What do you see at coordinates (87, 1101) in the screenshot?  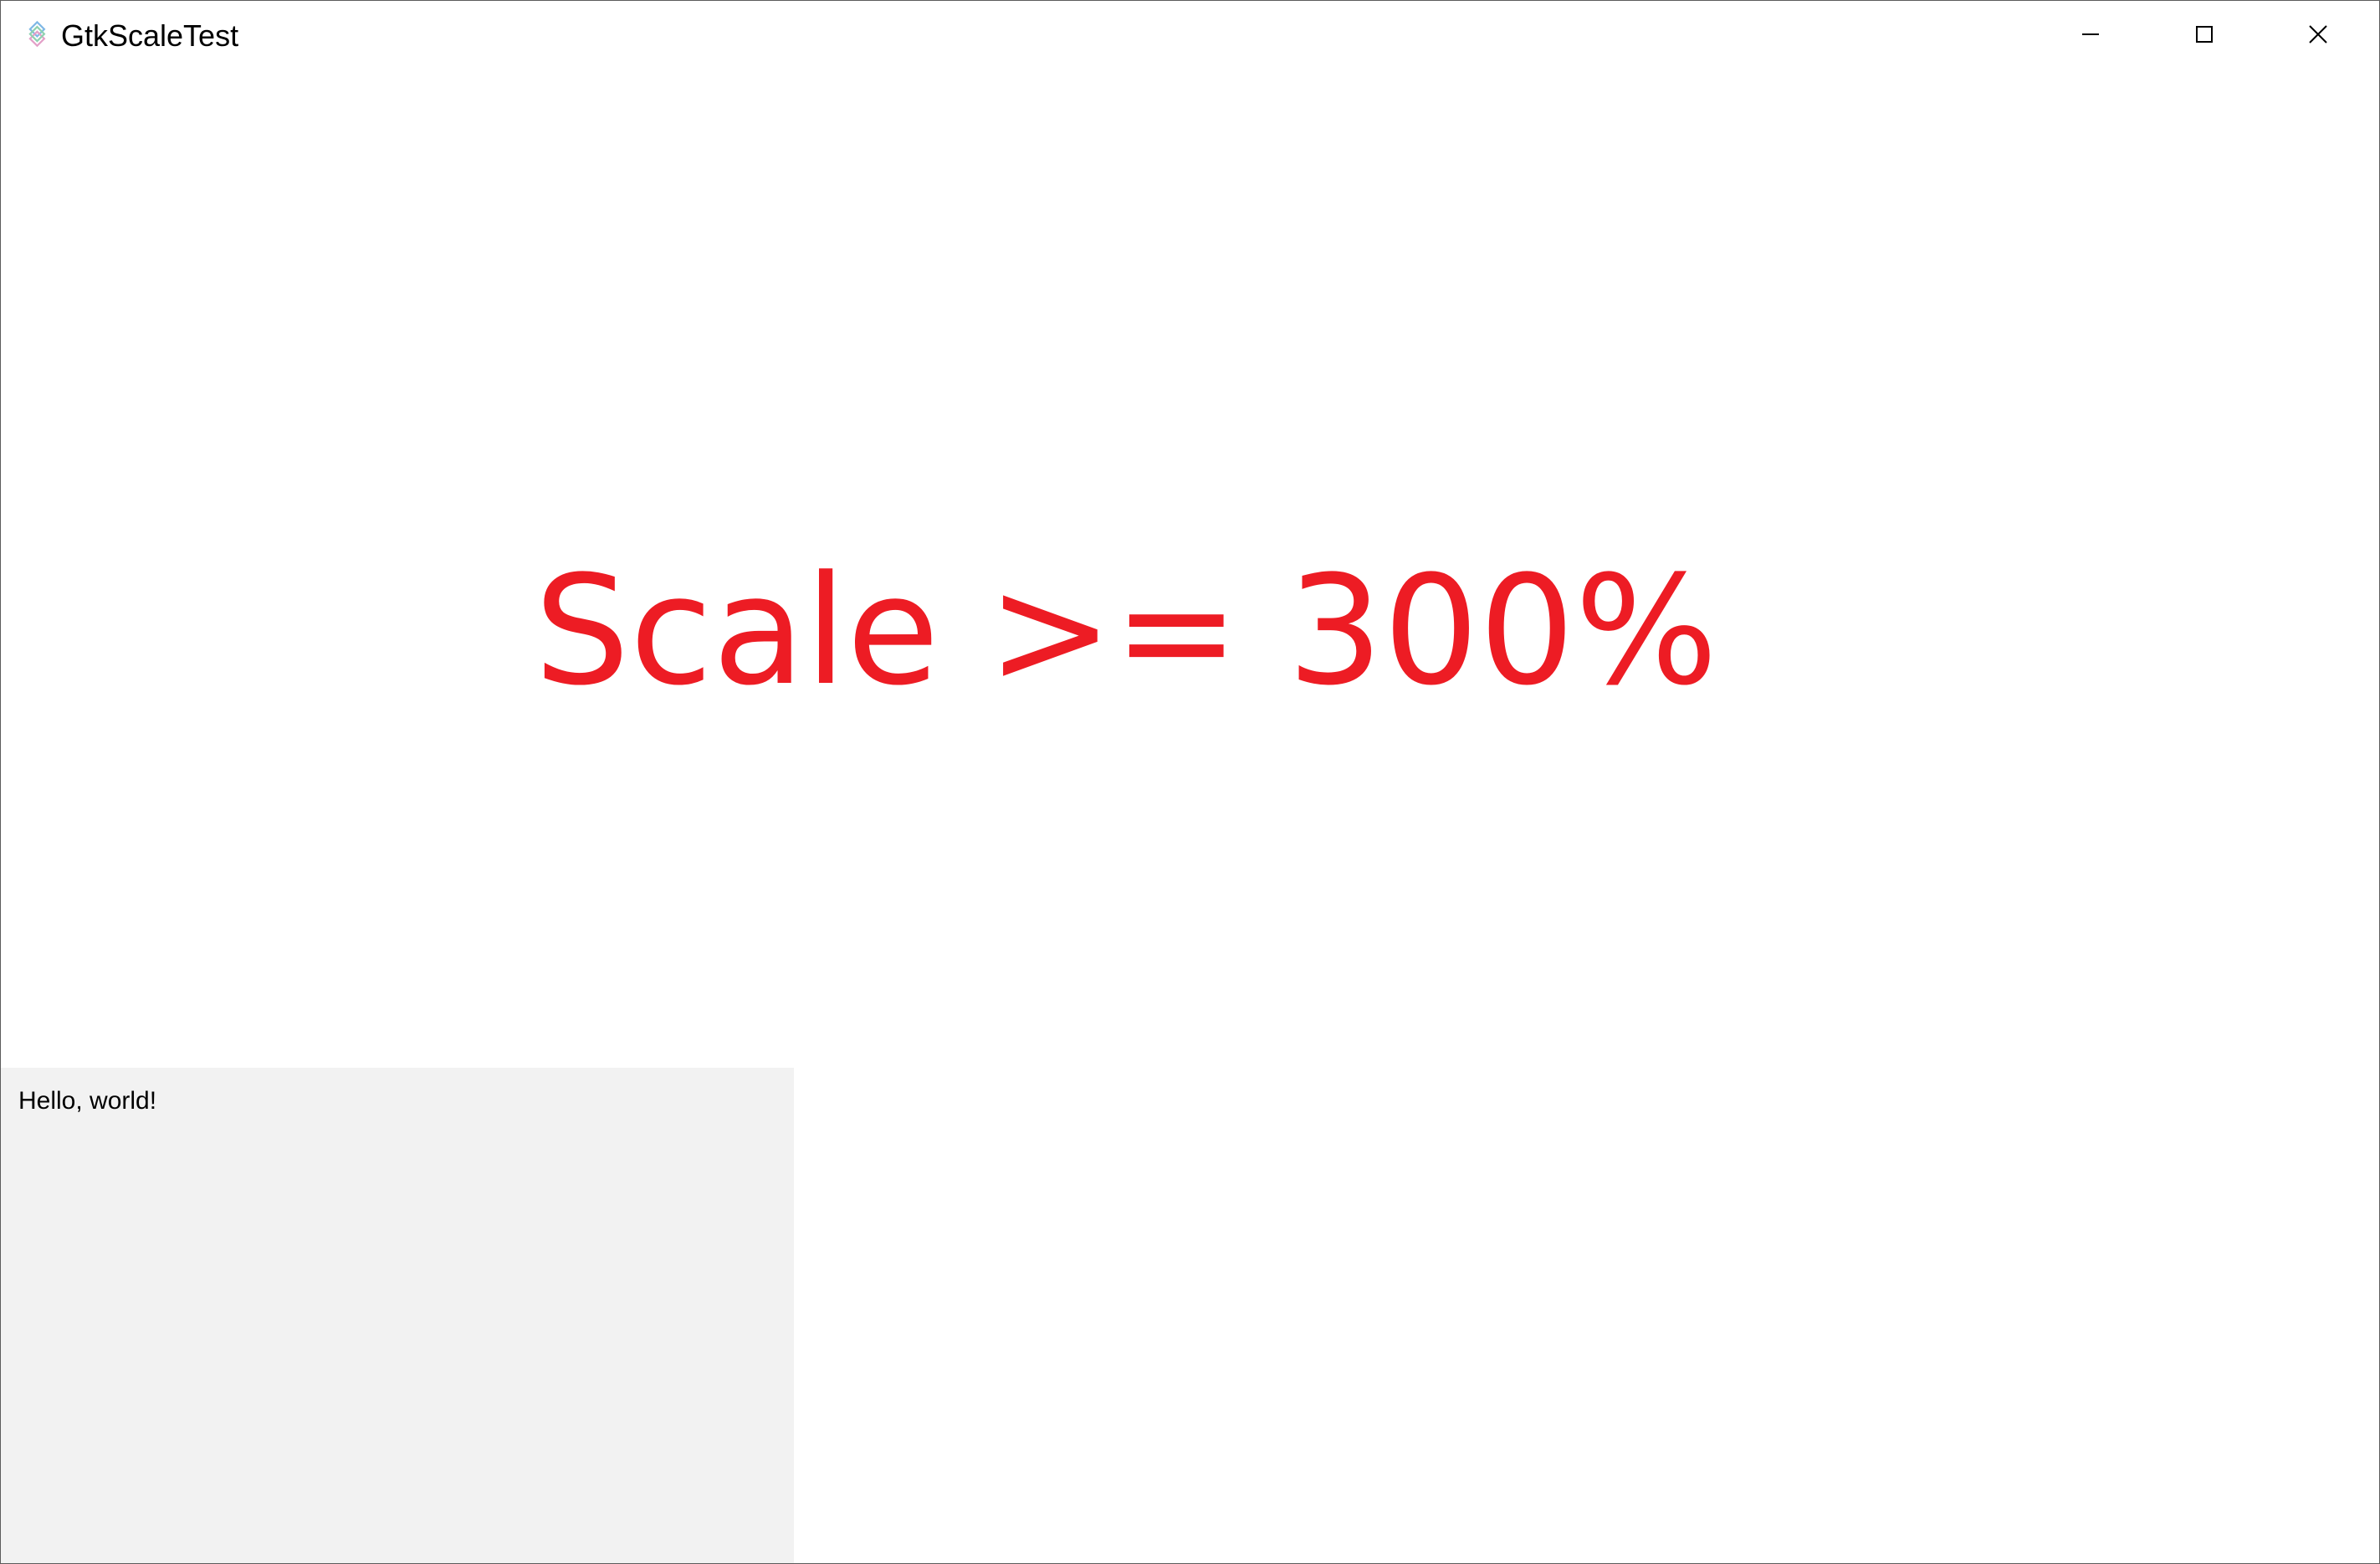 I see `hello-label: Hello, world!` at bounding box center [87, 1101].